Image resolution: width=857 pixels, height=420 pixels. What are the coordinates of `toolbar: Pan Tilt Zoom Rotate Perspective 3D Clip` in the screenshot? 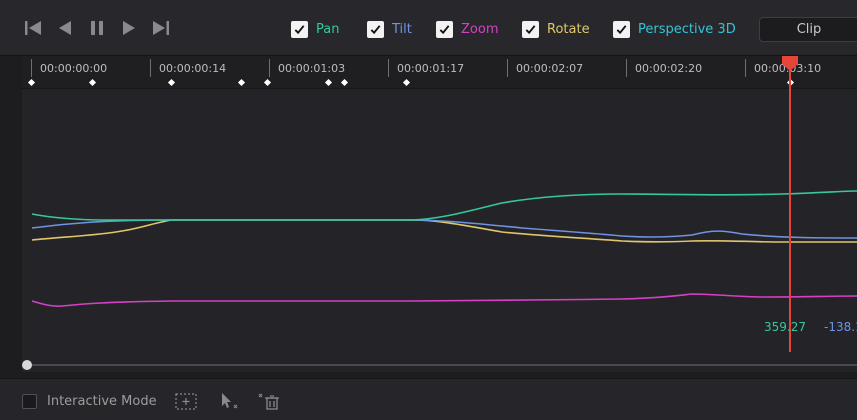 It's located at (428, 28).